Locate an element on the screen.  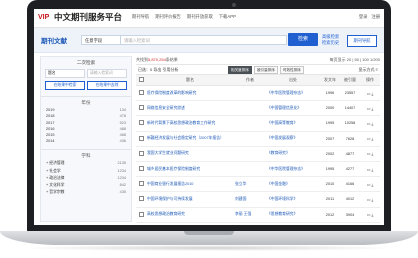
year-count: 134 is located at coordinates (122, 110).